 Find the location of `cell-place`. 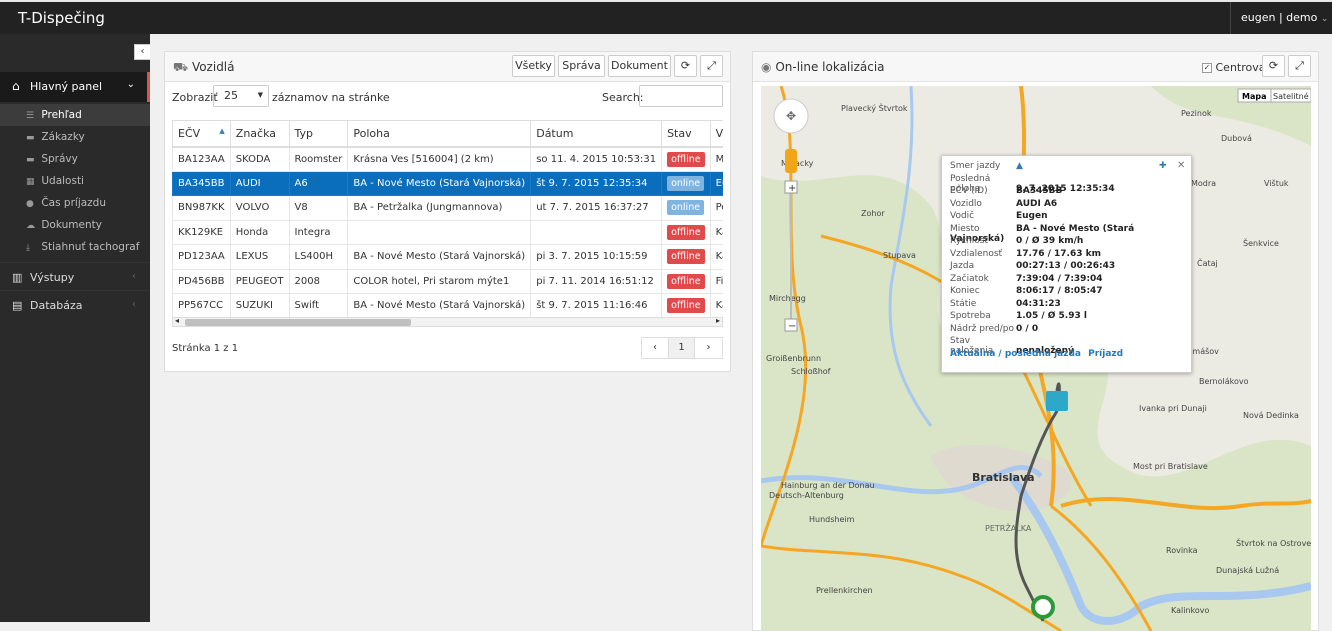

cell-place is located at coordinates (439, 232).